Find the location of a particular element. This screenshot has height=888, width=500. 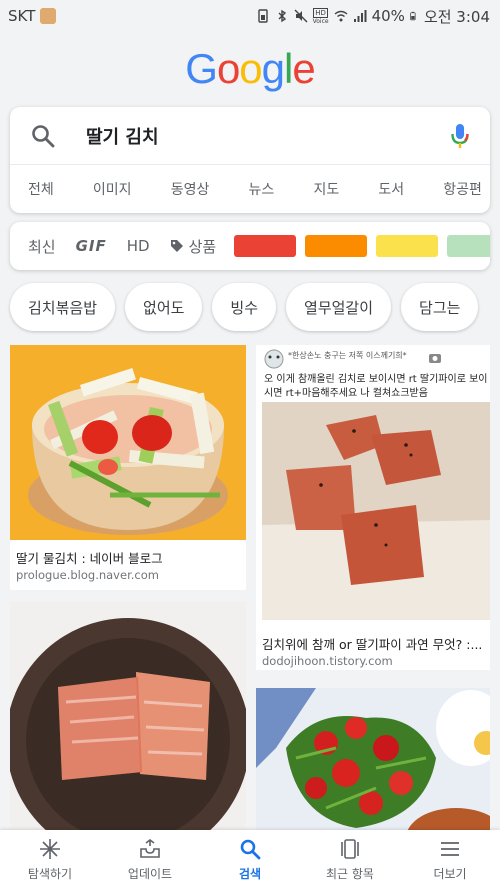

asterisk-icon is located at coordinates (50, 848).